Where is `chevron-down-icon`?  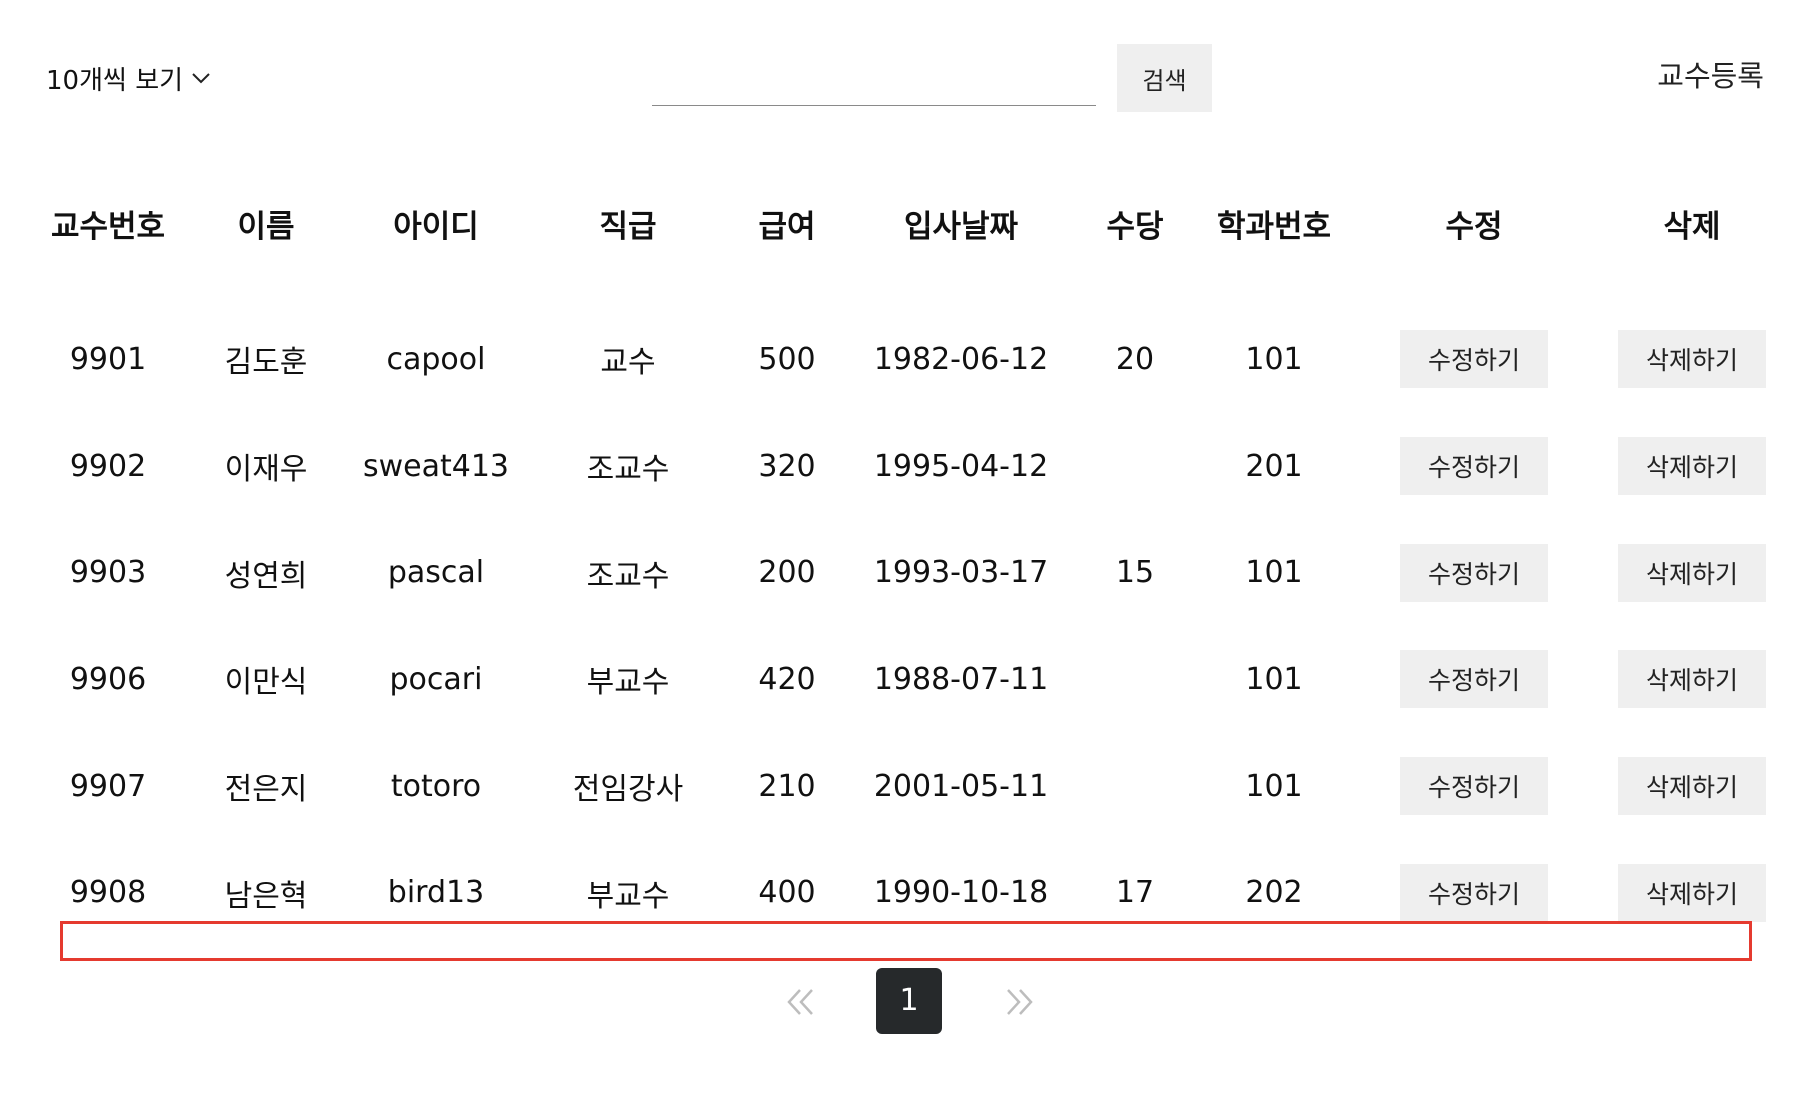
chevron-down-icon is located at coordinates (201, 78).